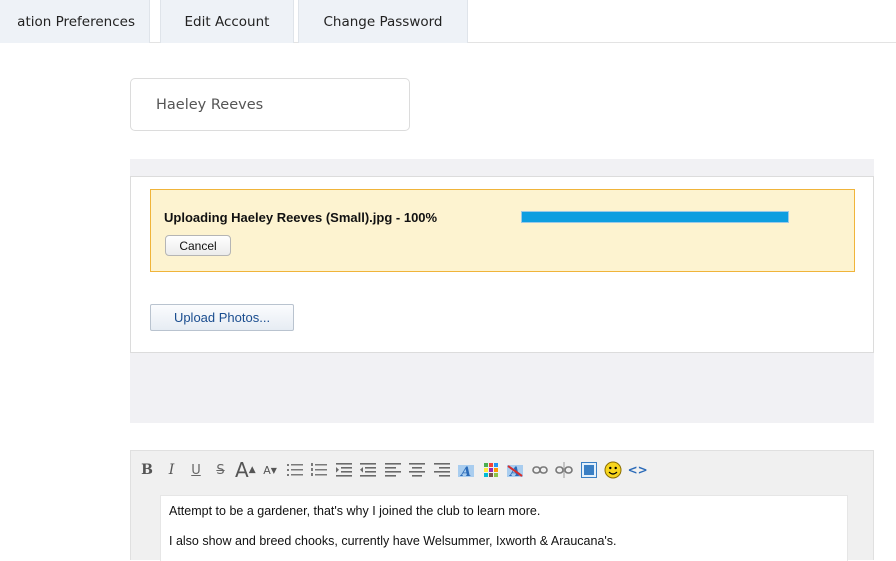  What do you see at coordinates (368, 470) in the screenshot?
I see `indent-icon` at bounding box center [368, 470].